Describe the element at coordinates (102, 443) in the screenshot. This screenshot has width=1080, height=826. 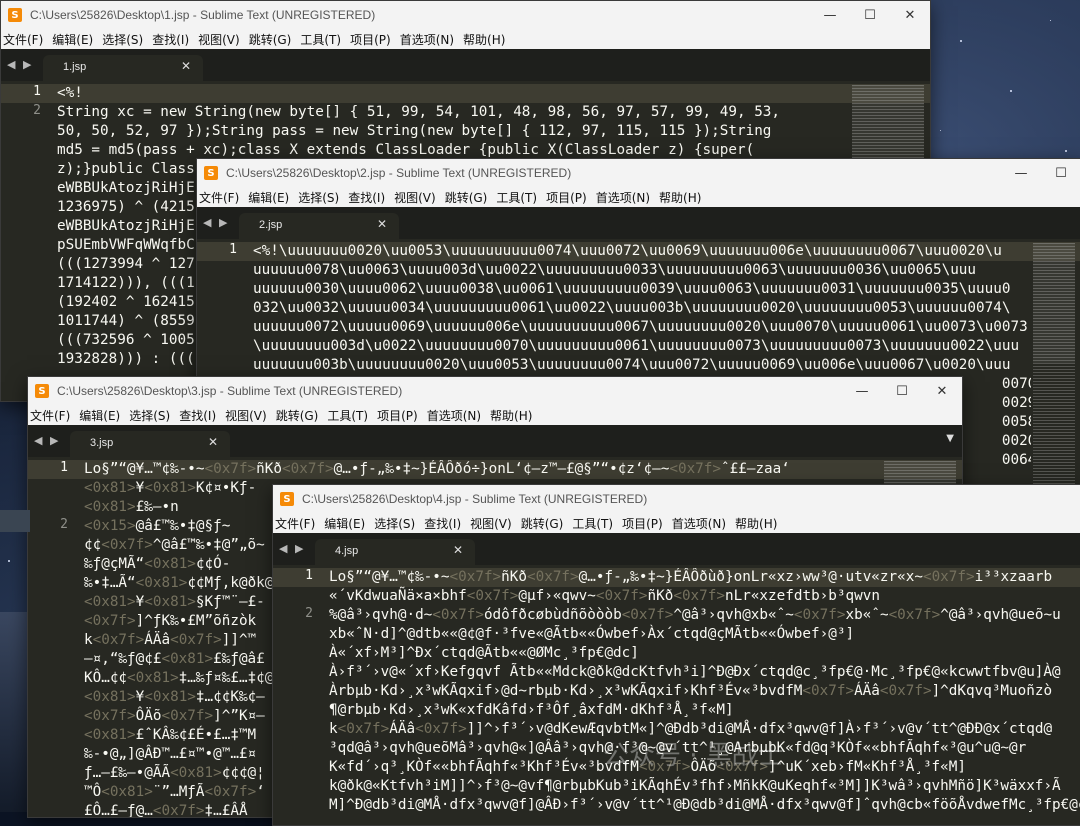
I see `tab-label: 3.jsp` at that location.